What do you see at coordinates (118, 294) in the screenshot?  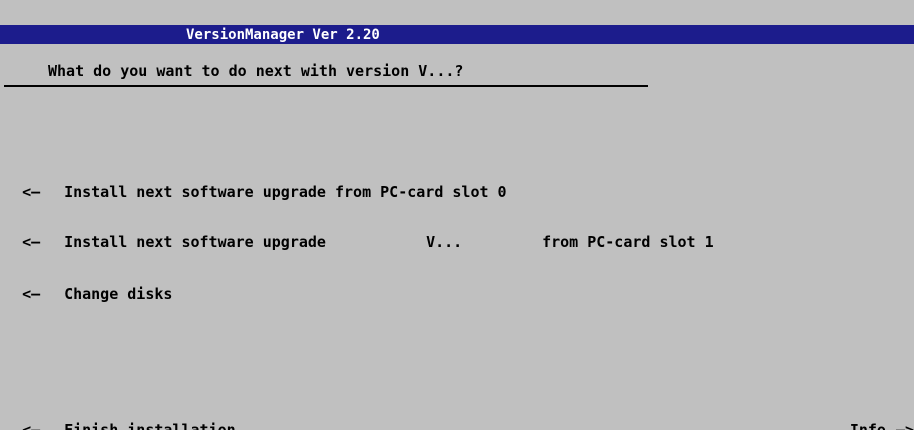 I see `change-disks-label: Change disks` at bounding box center [118, 294].